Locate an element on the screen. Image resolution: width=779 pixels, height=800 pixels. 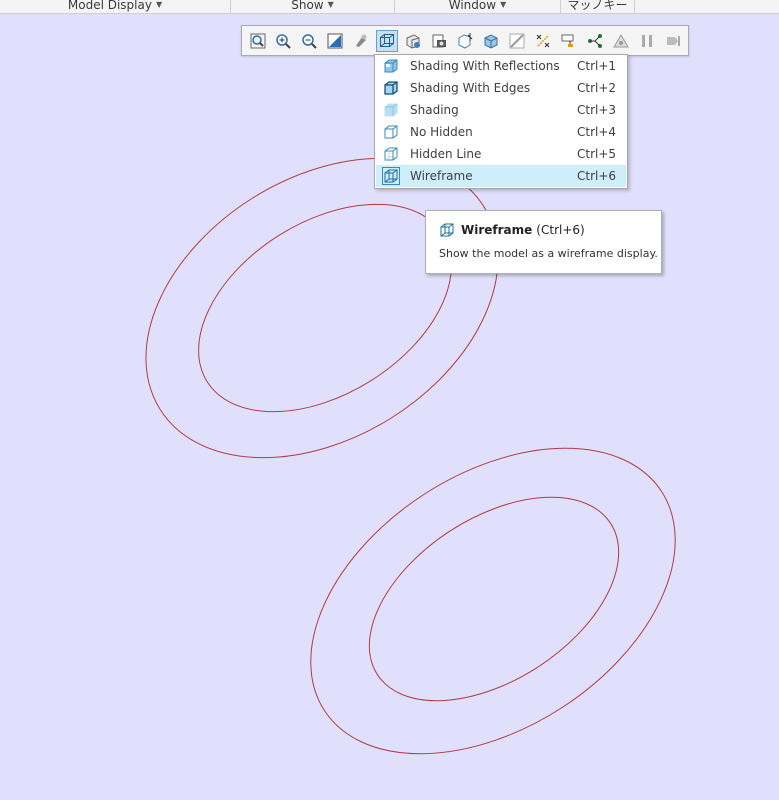
menu-item-shading-with-reflections: Shading With Reflections Ctrl+1 is located at coordinates (501, 66).